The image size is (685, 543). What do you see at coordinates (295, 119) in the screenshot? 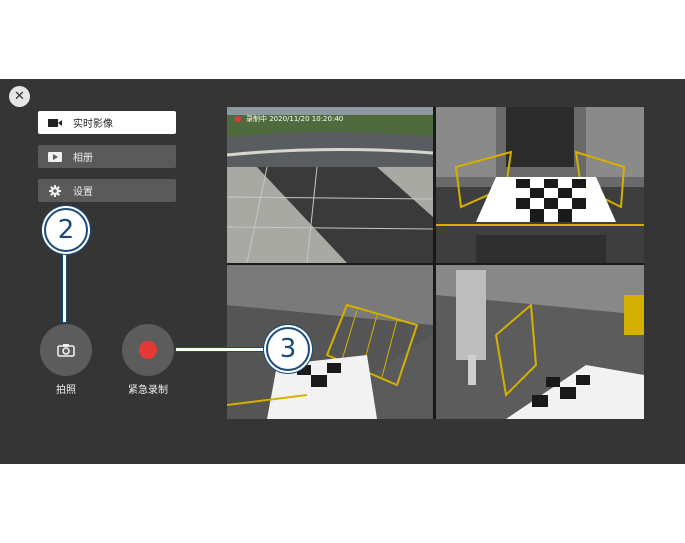
I see `camera-timestamp-overlay: 录制中 2020/11/20 10:20:40` at bounding box center [295, 119].